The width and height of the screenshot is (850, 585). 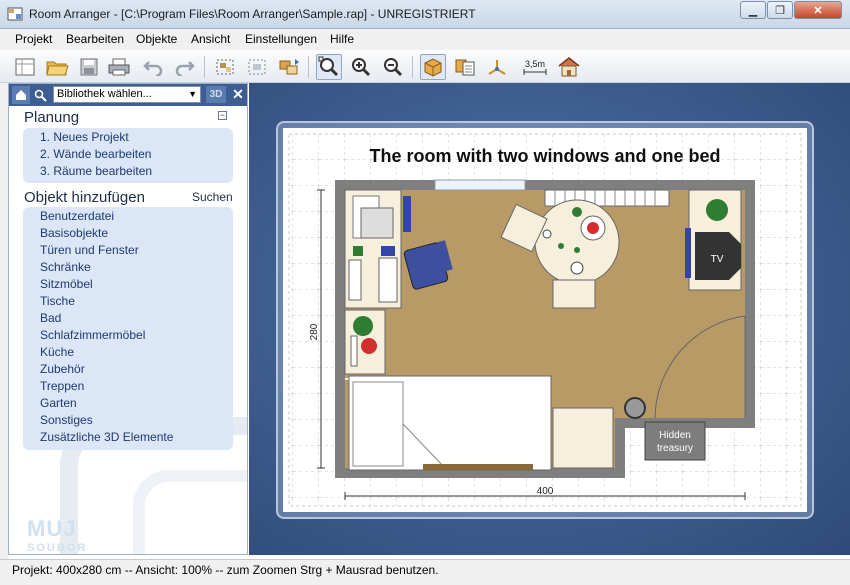 What do you see at coordinates (281, 39) in the screenshot?
I see `menu-einstellungen: Einstellungen` at bounding box center [281, 39].